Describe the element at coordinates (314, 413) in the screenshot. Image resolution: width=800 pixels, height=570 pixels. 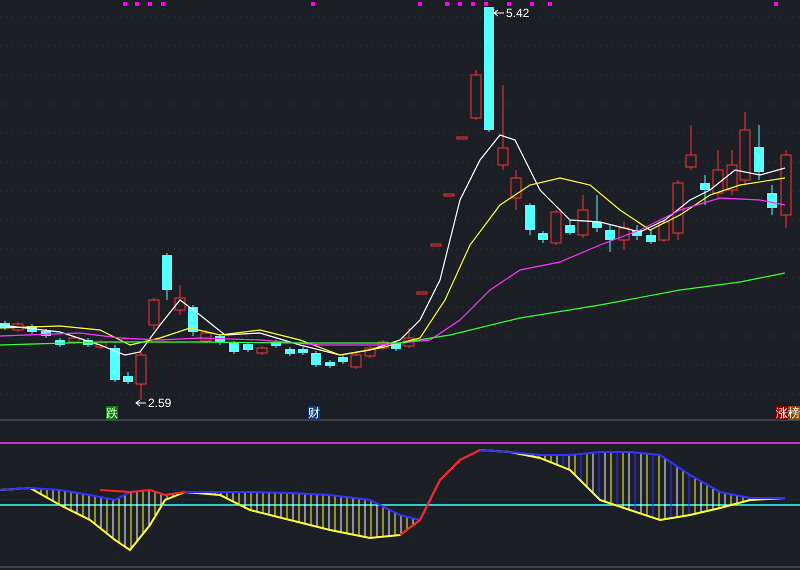
I see `tag: 财` at that location.